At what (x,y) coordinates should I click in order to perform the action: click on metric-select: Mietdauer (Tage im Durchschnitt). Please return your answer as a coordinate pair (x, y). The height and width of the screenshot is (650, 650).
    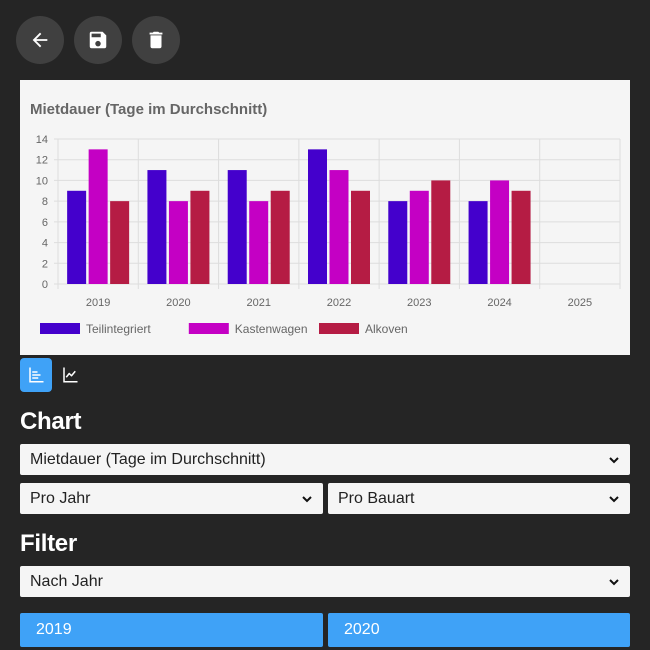
    Looking at the image, I should click on (325, 459).